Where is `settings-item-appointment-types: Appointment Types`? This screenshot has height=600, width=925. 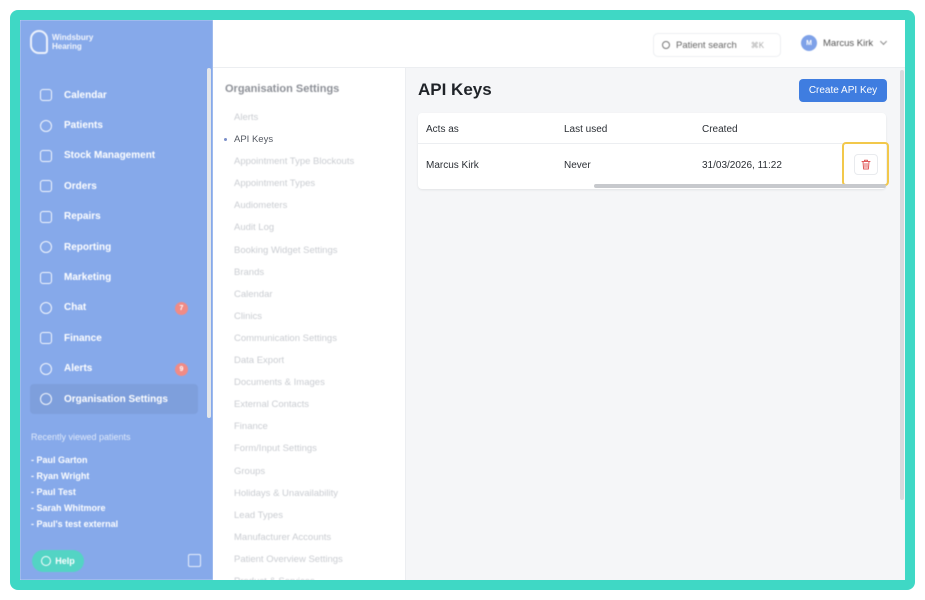 settings-item-appointment-types: Appointment Types is located at coordinates (294, 184).